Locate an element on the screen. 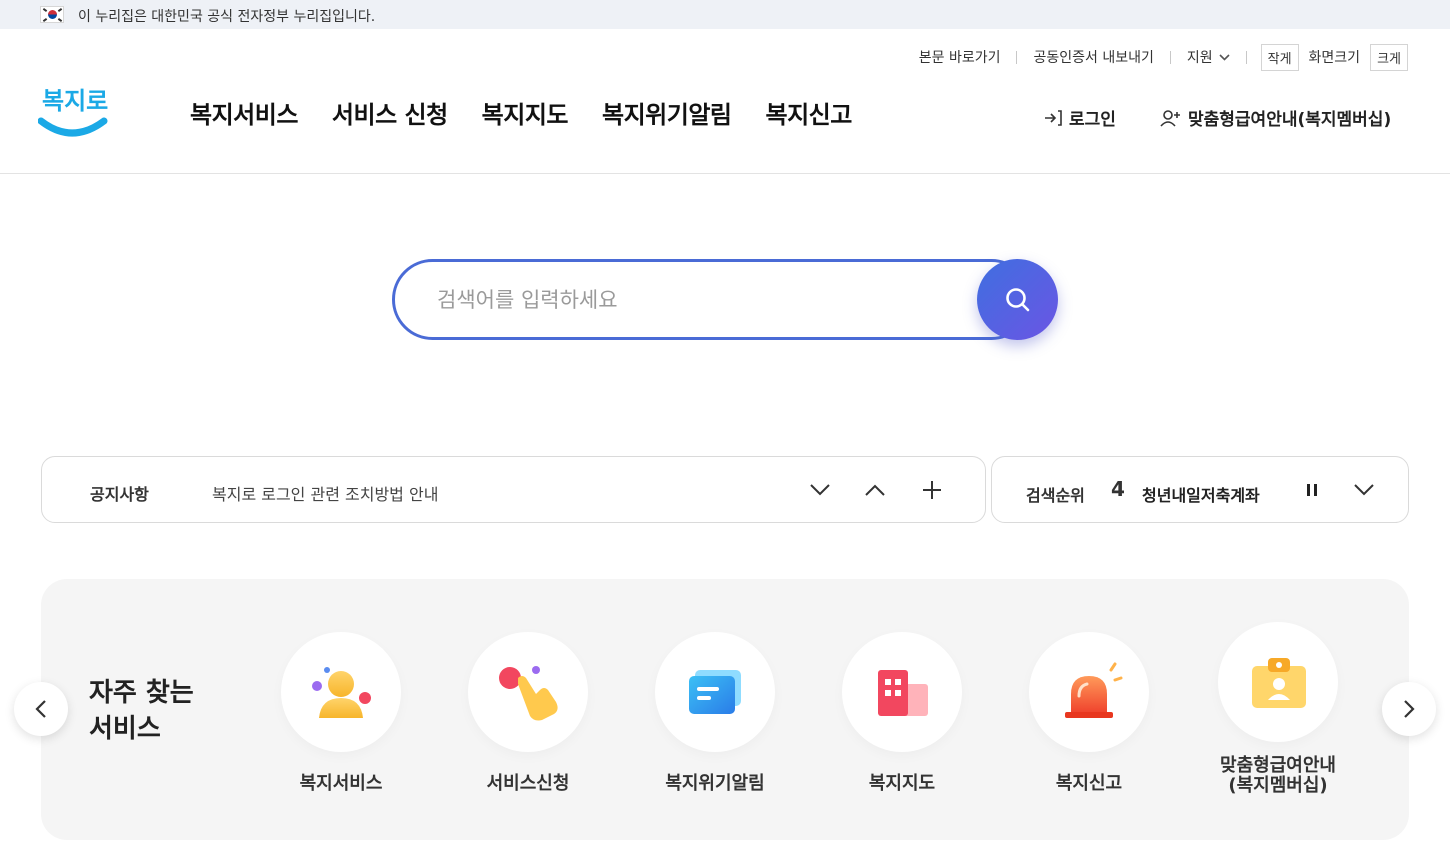 The height and width of the screenshot is (860, 1450). ranking-label: 검색순위 is located at coordinates (1055, 495).